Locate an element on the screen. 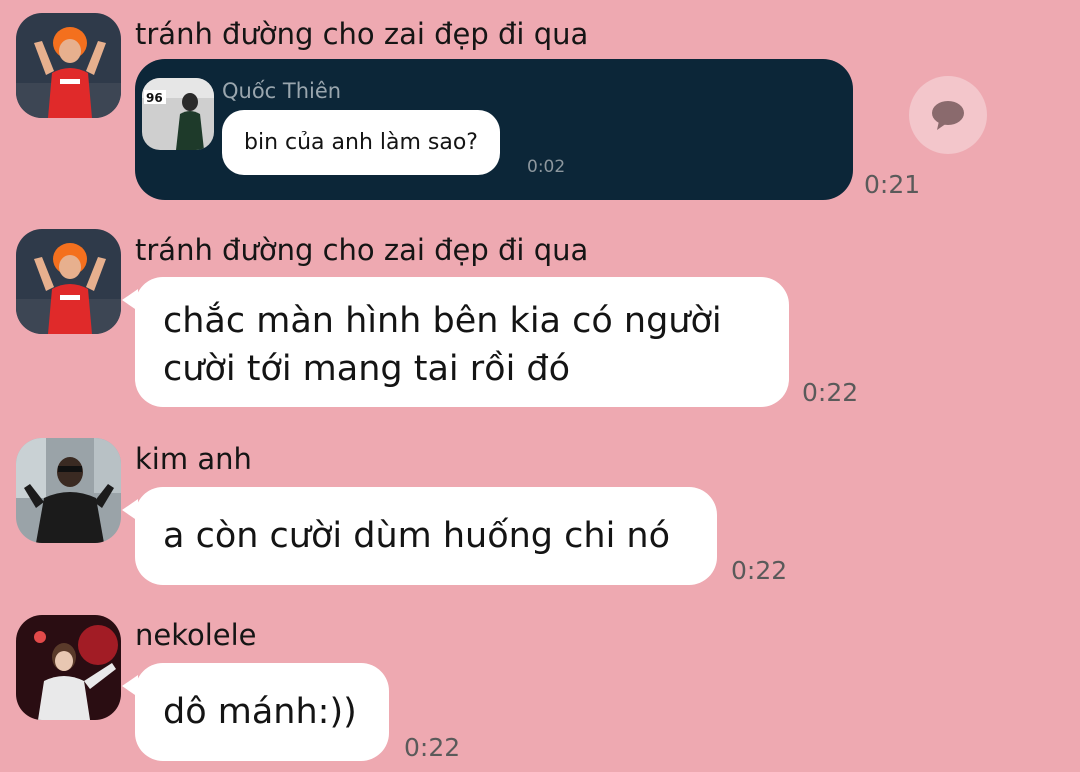 This screenshot has width=1080, height=772. sender-name: nekolele is located at coordinates (196, 635).